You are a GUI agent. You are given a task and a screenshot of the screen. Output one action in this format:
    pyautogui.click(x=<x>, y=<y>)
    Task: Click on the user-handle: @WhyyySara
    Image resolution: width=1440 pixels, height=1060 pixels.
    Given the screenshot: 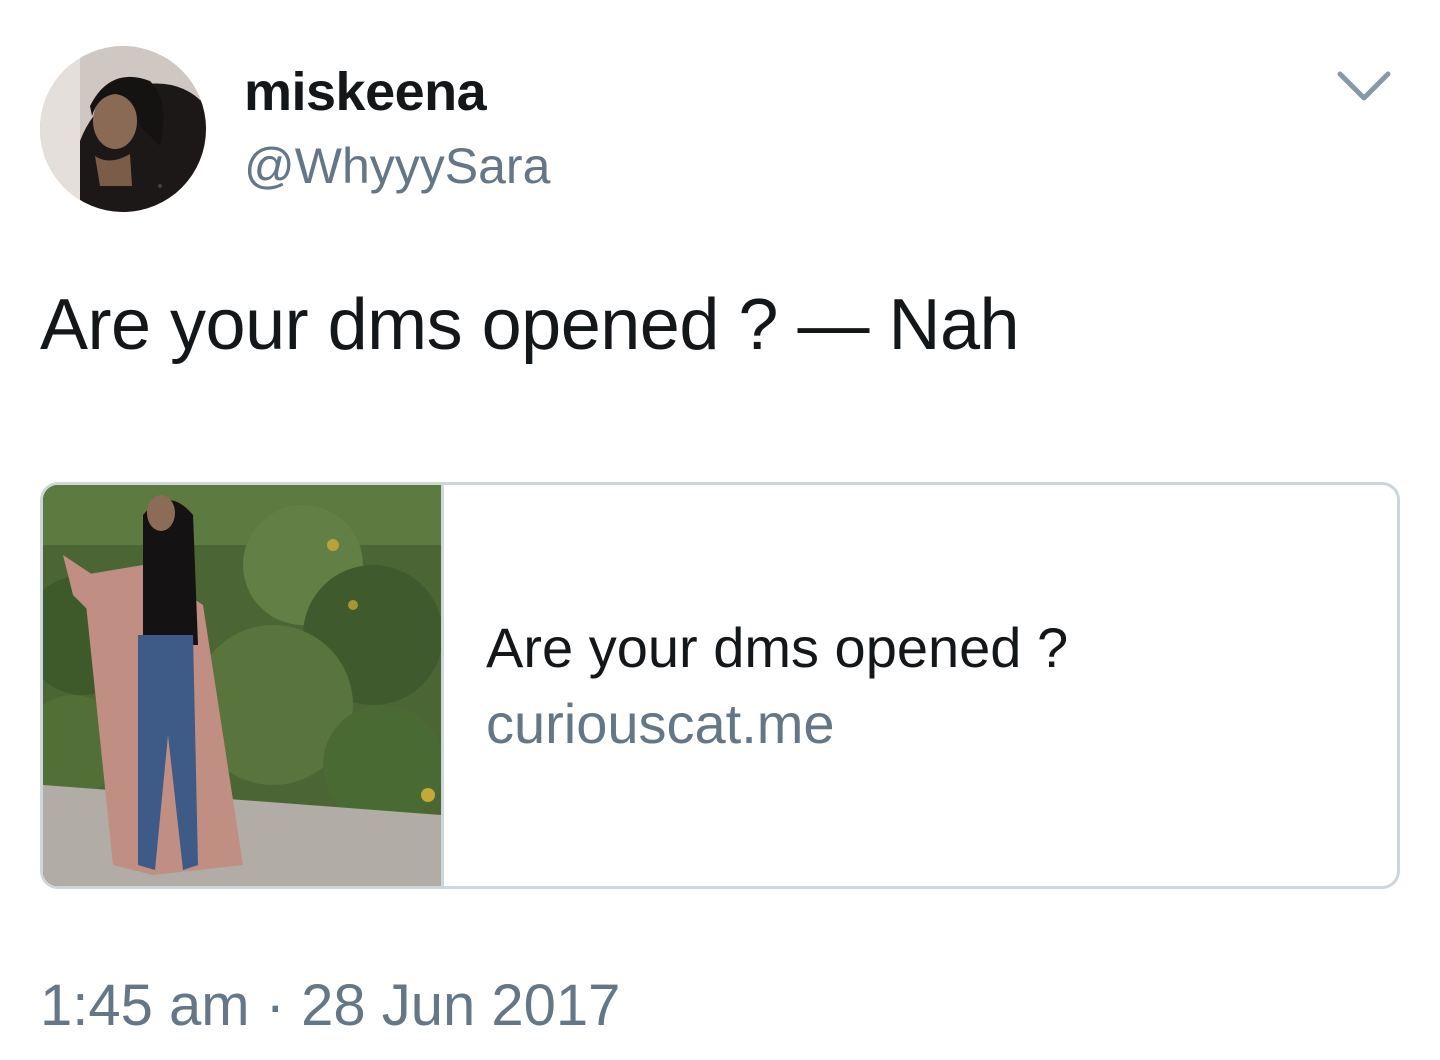 What is the action you would take?
    pyautogui.click(x=397, y=166)
    